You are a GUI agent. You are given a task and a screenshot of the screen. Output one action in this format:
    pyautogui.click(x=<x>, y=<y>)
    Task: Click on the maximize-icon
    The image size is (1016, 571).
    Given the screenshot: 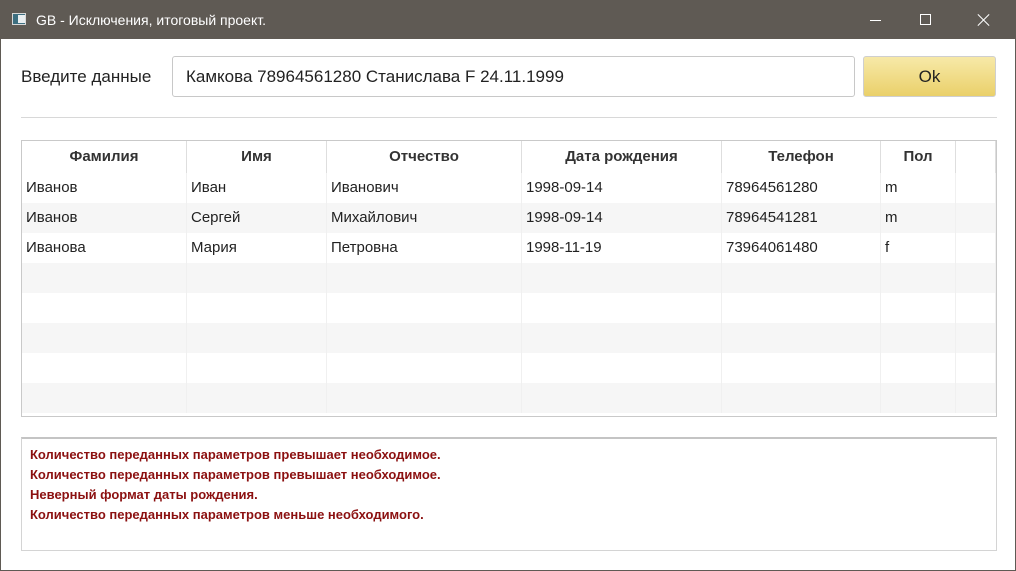 What is the action you would take?
    pyautogui.click(x=925, y=19)
    